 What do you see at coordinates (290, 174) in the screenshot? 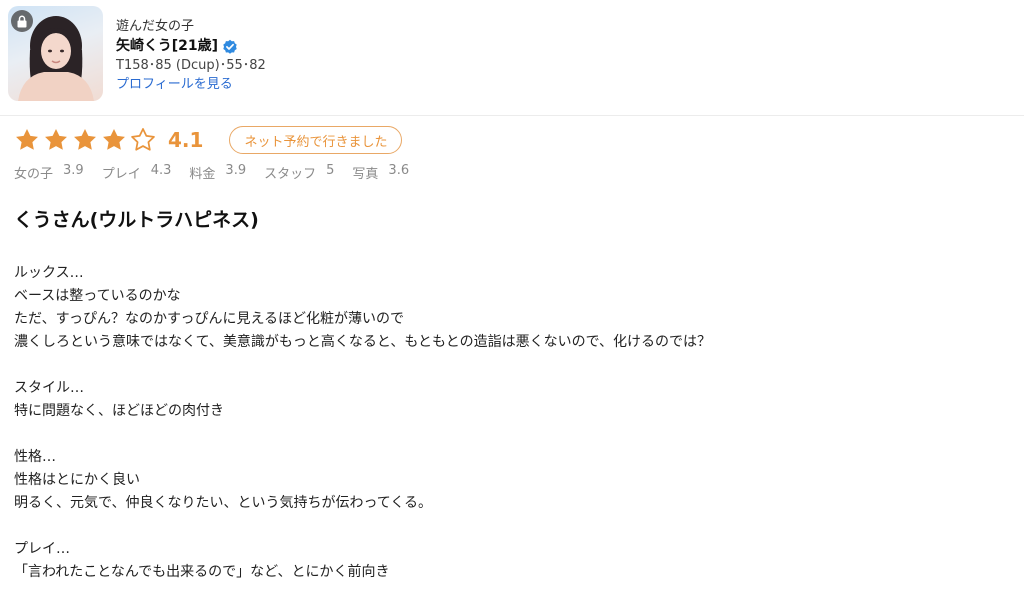
I see `sub-rating-label: スタッフ` at bounding box center [290, 174].